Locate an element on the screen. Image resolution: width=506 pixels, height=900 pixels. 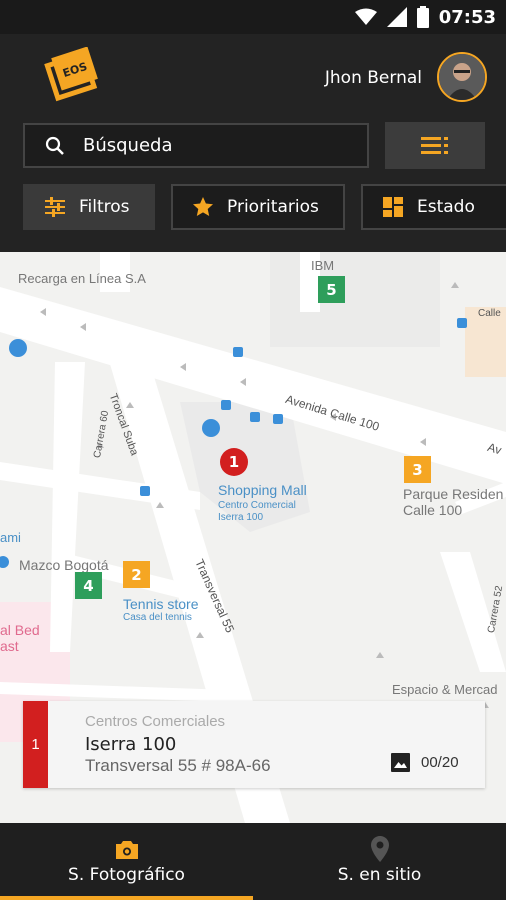
filter-chip-estado: Estado is located at coordinates (433, 207).